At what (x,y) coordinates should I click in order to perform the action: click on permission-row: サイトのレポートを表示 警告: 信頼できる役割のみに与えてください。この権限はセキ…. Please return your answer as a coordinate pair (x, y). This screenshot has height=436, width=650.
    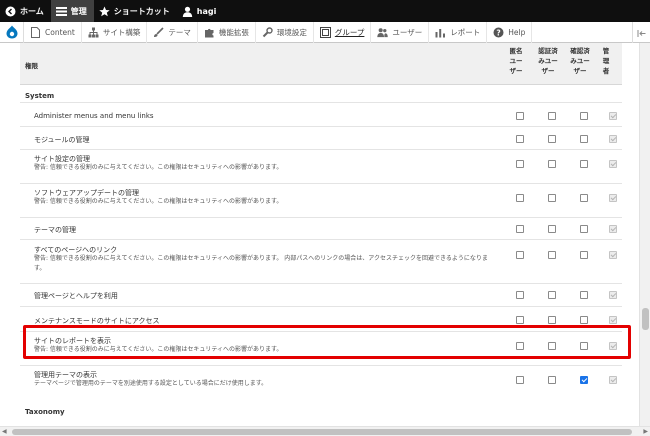
    Looking at the image, I should click on (321, 349).